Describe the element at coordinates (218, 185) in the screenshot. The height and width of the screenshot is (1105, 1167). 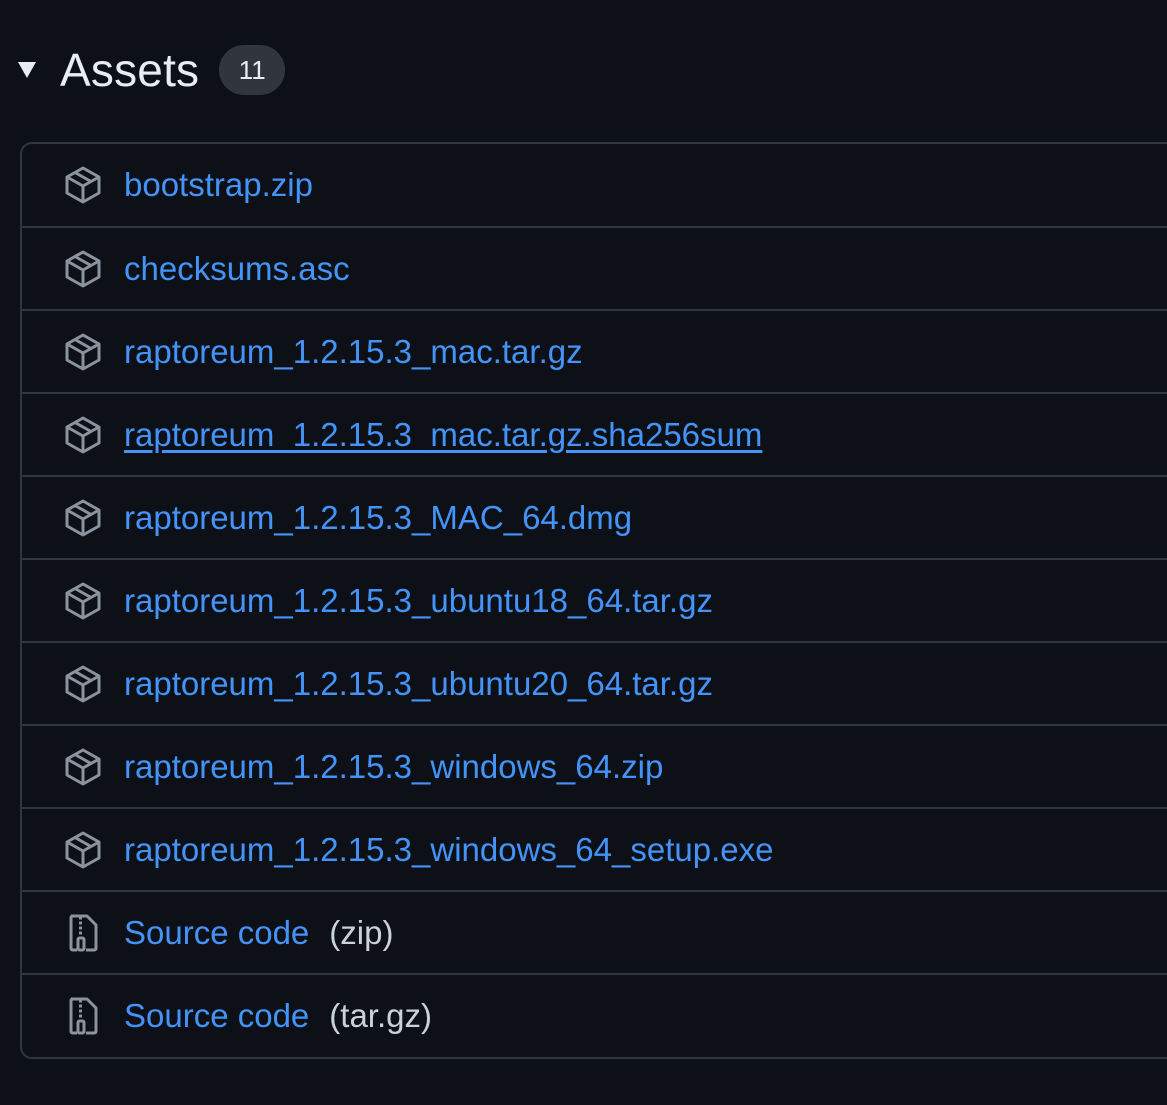
I see `asset-link-bootstrap-zip: bootstrap.zip` at that location.